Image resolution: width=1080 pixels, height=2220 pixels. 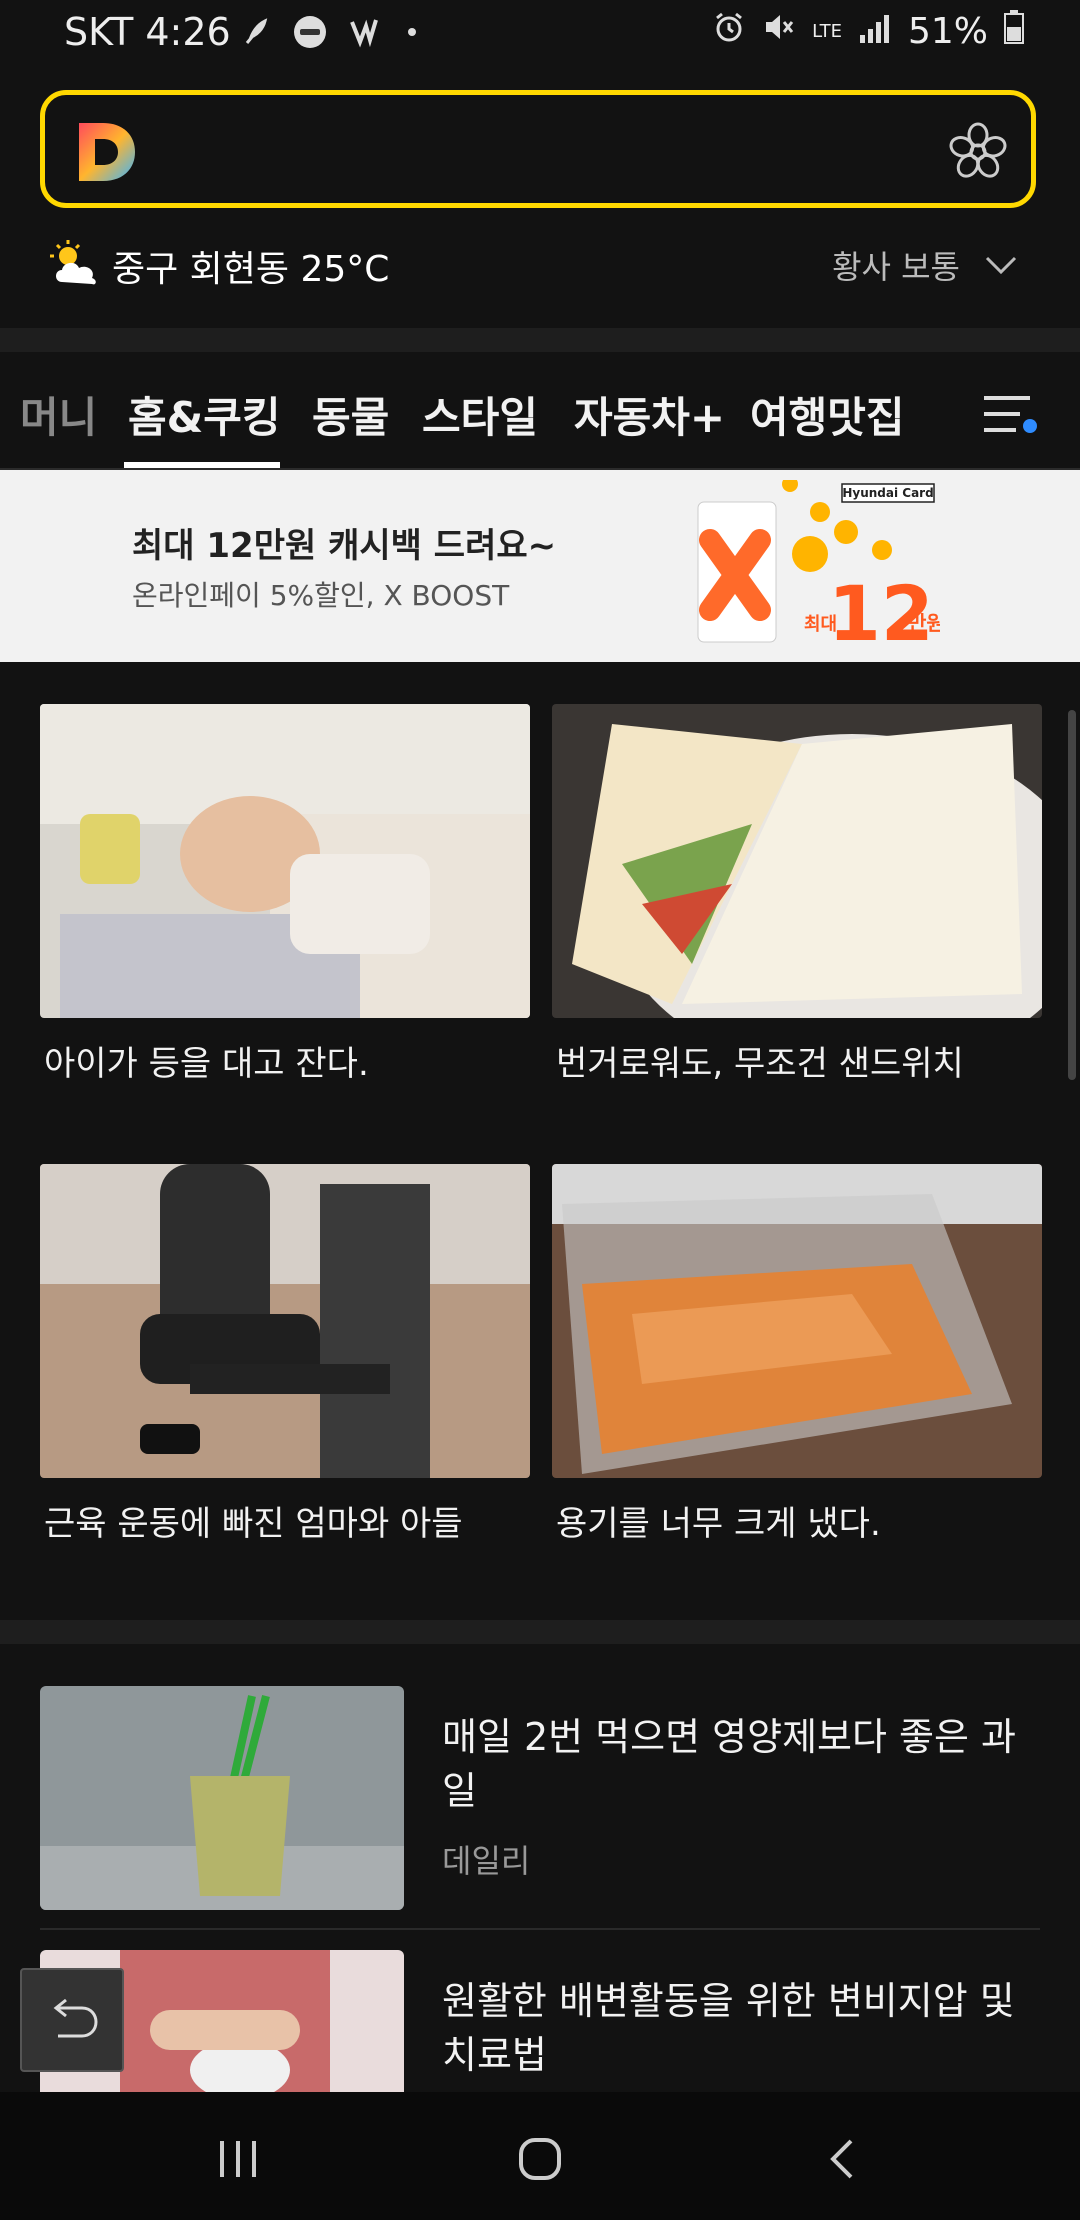 What do you see at coordinates (1014, 31) in the screenshot?
I see `battery-icon` at bounding box center [1014, 31].